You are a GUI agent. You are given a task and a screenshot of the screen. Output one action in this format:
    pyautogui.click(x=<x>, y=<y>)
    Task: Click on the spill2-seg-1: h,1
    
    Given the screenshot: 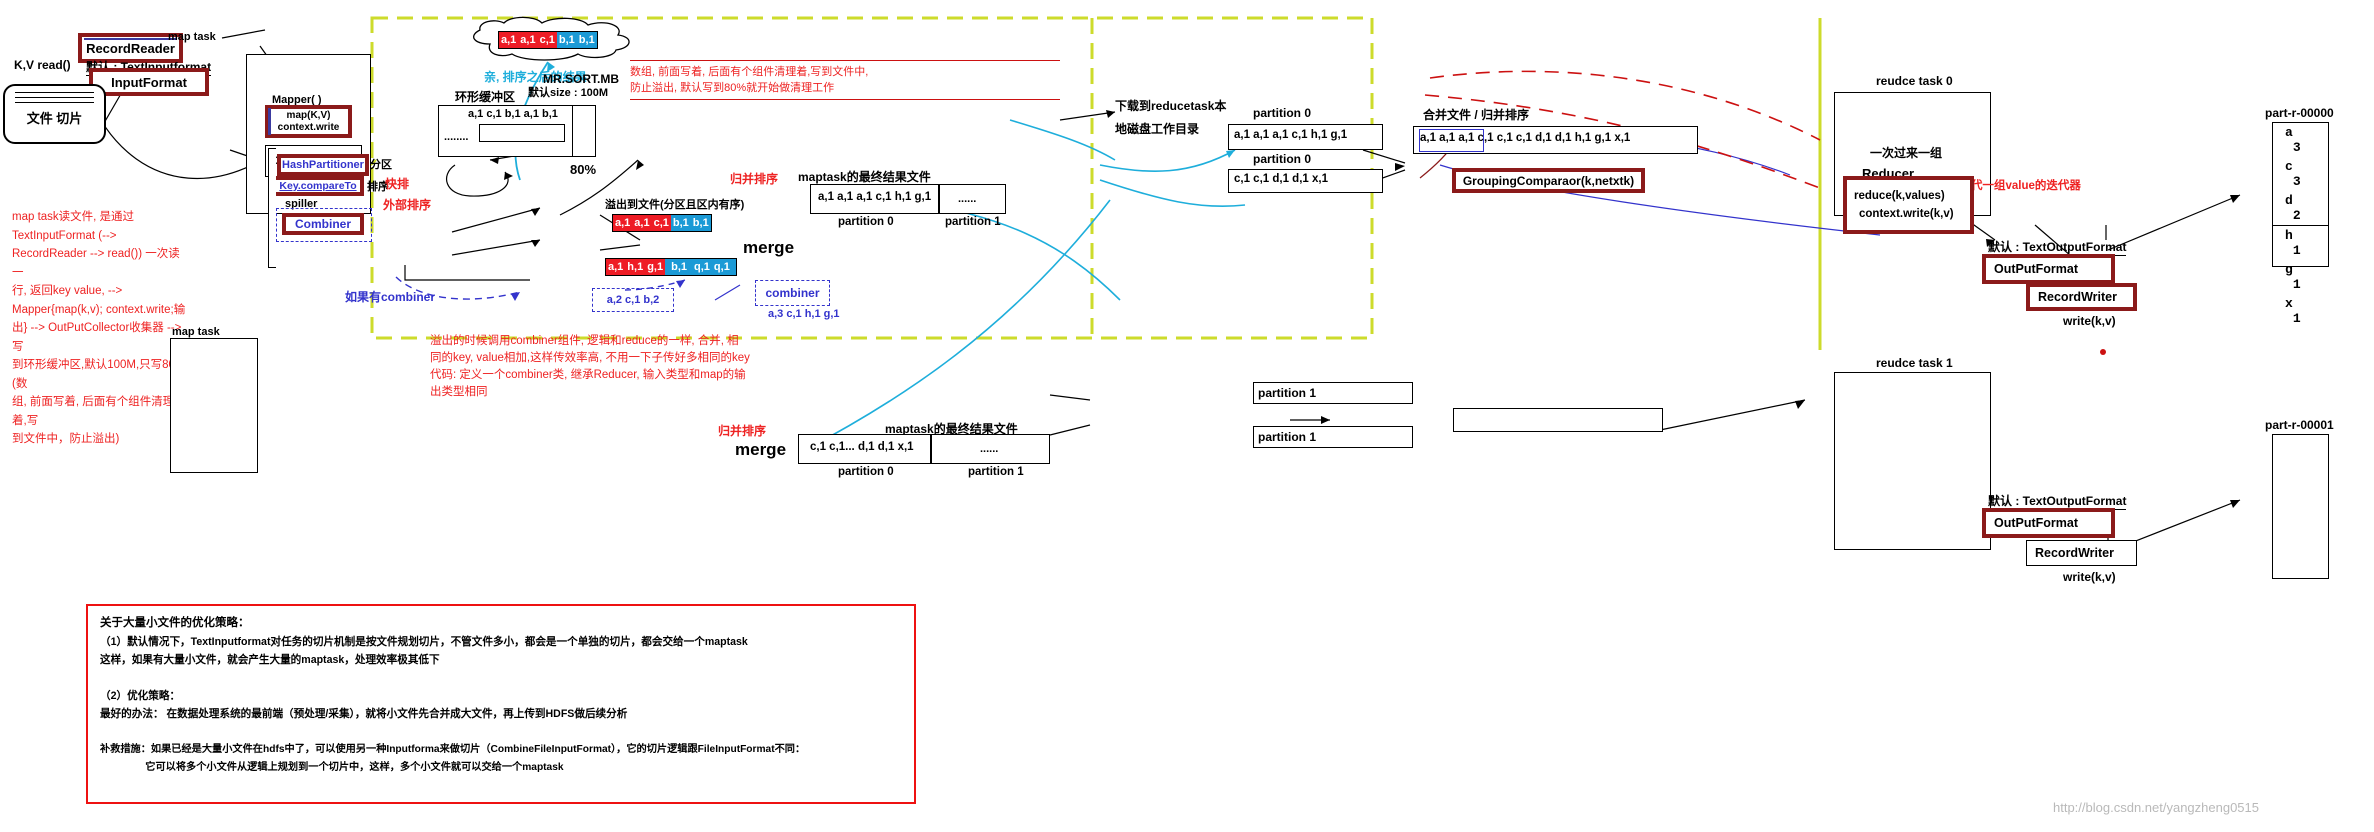 What is the action you would take?
    pyautogui.click(x=635, y=267)
    